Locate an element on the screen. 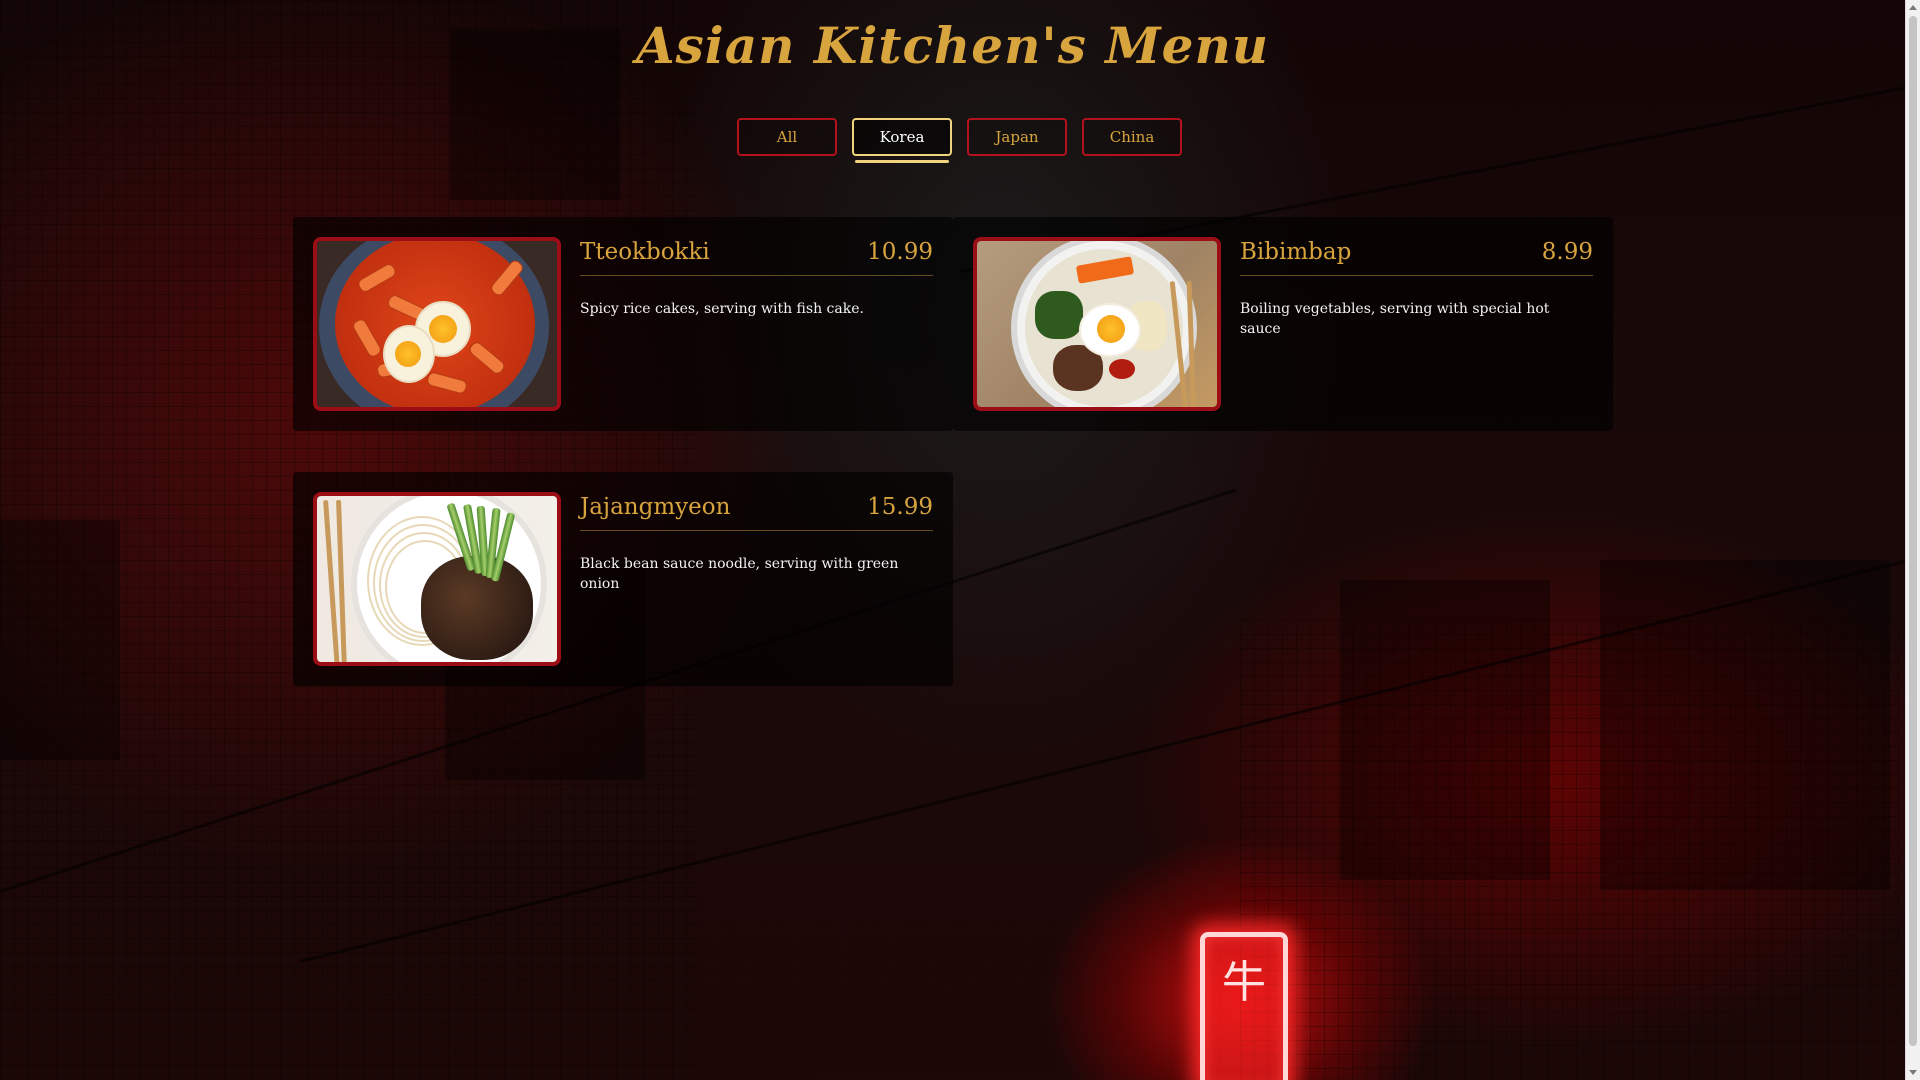 Image resolution: width=1920 pixels, height=1080 pixels. jajangmyeon-dish-image is located at coordinates (437, 579).